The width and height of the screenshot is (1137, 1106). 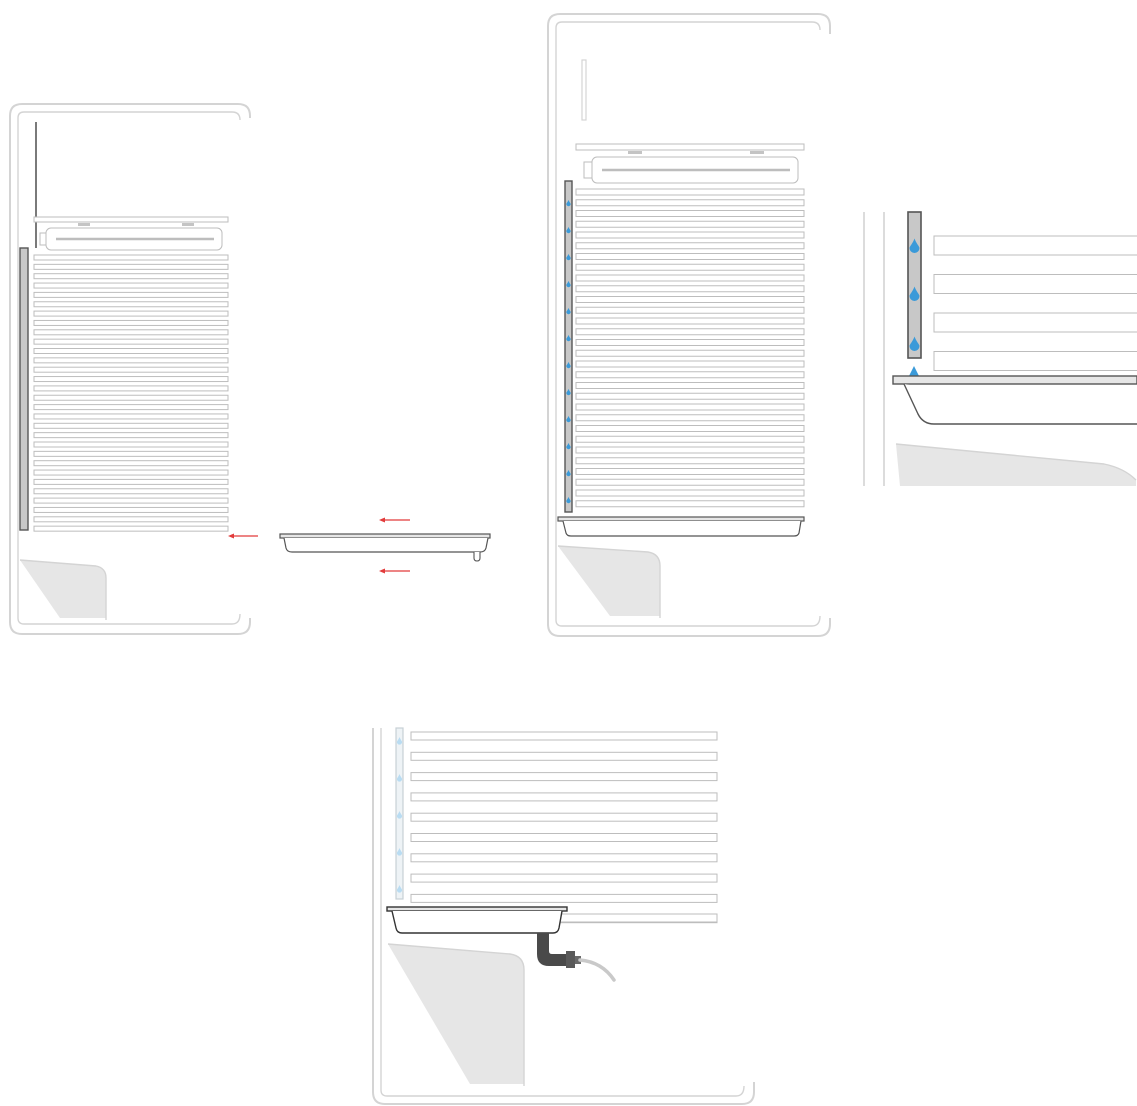 What do you see at coordinates (559, 950) in the screenshot?
I see `drain-elbow-icon` at bounding box center [559, 950].